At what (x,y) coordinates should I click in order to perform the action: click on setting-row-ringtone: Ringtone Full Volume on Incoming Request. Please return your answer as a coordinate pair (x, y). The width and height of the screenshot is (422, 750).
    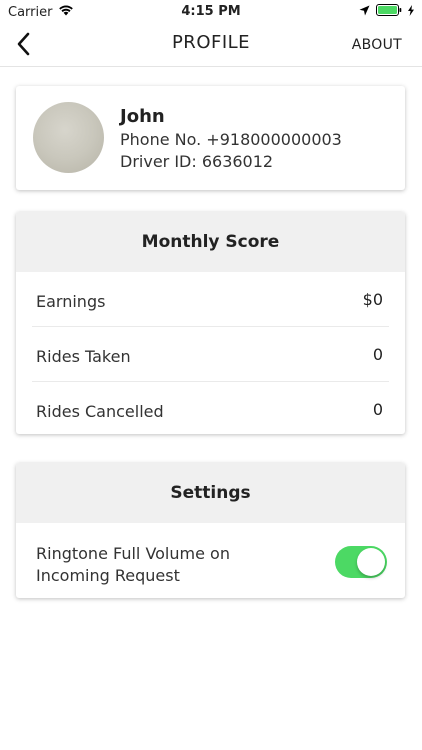
    Looking at the image, I should click on (210, 560).